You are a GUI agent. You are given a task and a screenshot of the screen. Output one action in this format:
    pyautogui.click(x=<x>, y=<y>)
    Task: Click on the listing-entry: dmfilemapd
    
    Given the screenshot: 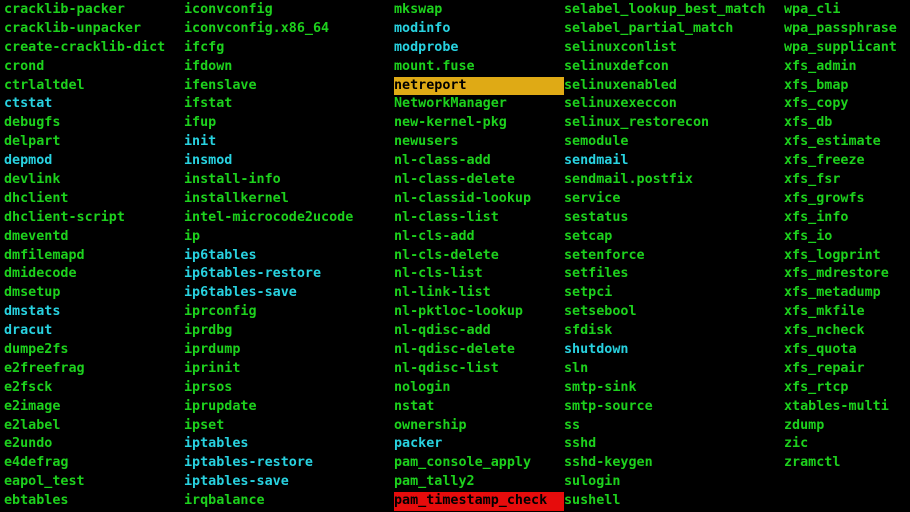 What is the action you would take?
    pyautogui.click(x=94, y=256)
    